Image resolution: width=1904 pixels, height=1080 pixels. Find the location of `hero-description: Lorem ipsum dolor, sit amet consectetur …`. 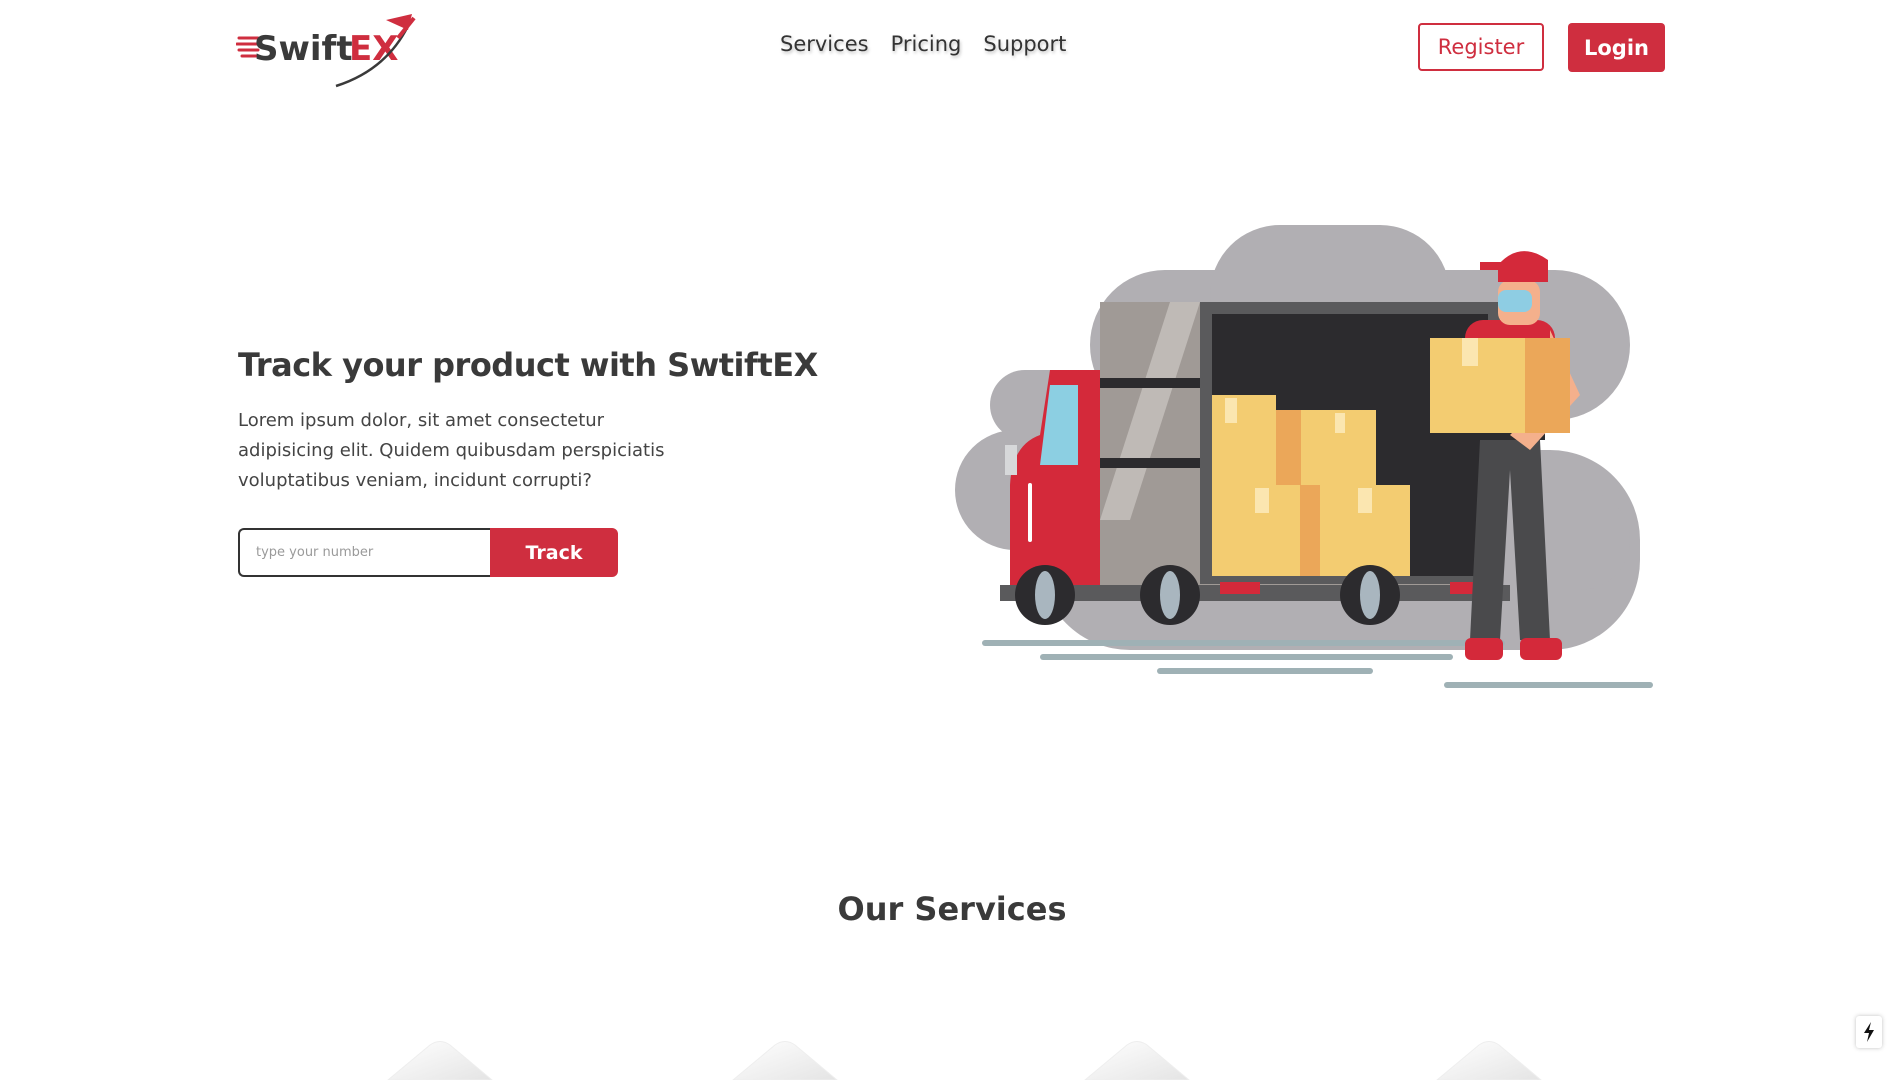

hero-description: Lorem ipsum dolor, sit amet consectetur … is located at coordinates (451, 450).